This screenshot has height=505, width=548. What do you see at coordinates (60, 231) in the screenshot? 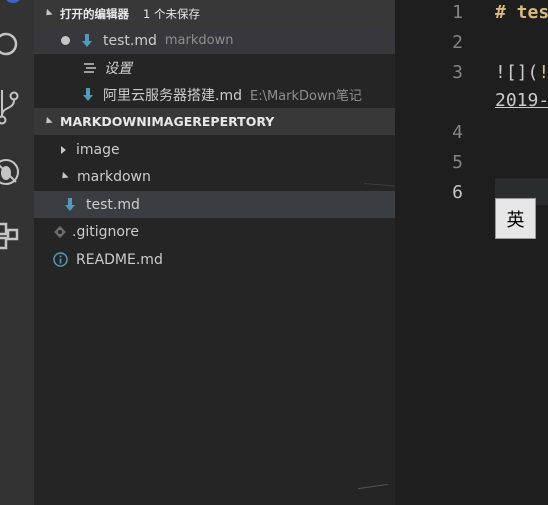
I see `git-file-icon` at bounding box center [60, 231].